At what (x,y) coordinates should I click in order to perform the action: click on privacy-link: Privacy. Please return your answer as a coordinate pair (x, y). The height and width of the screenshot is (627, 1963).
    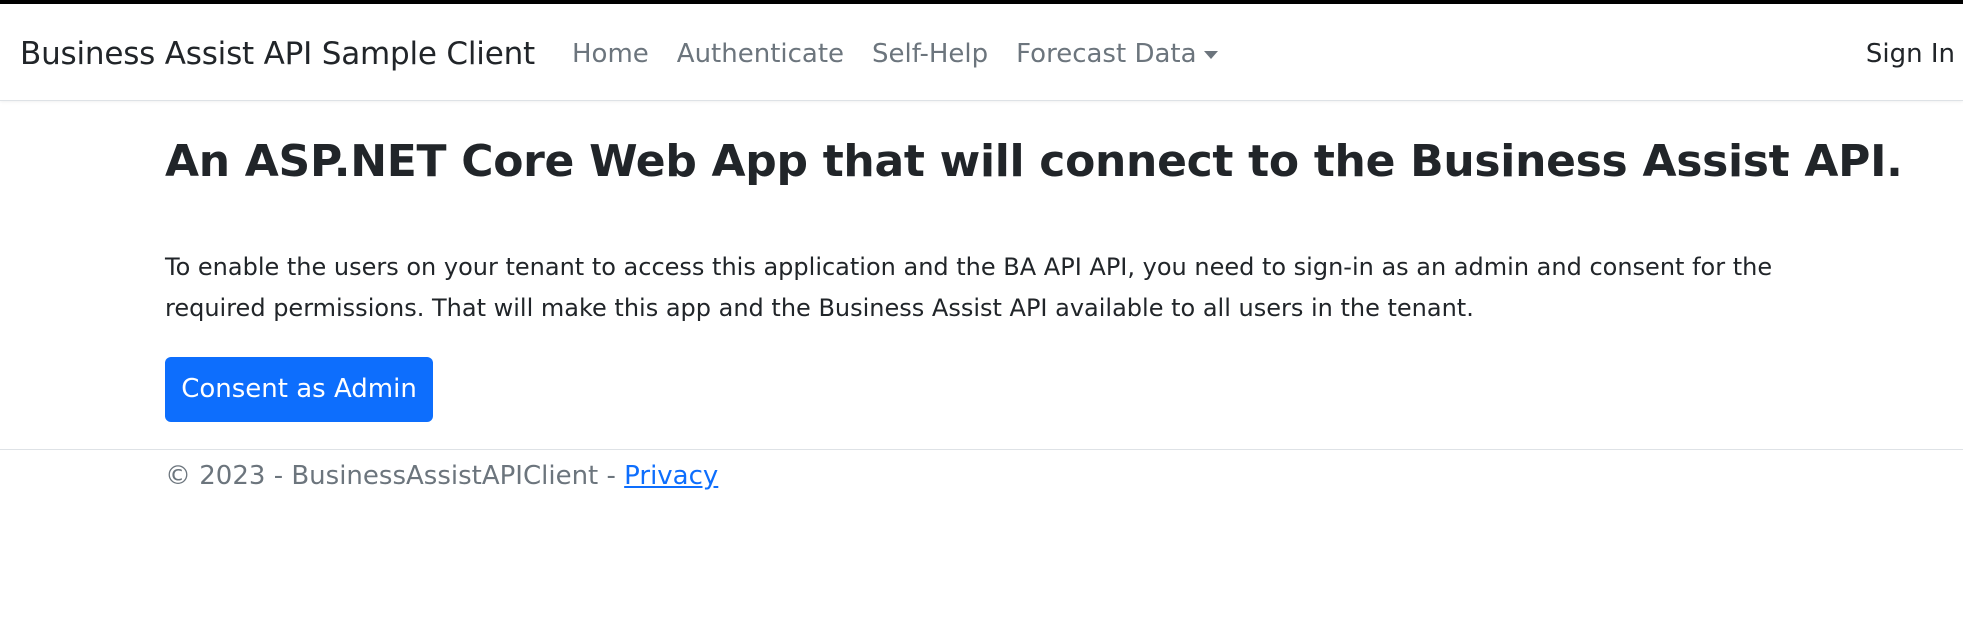
    Looking at the image, I should click on (671, 476).